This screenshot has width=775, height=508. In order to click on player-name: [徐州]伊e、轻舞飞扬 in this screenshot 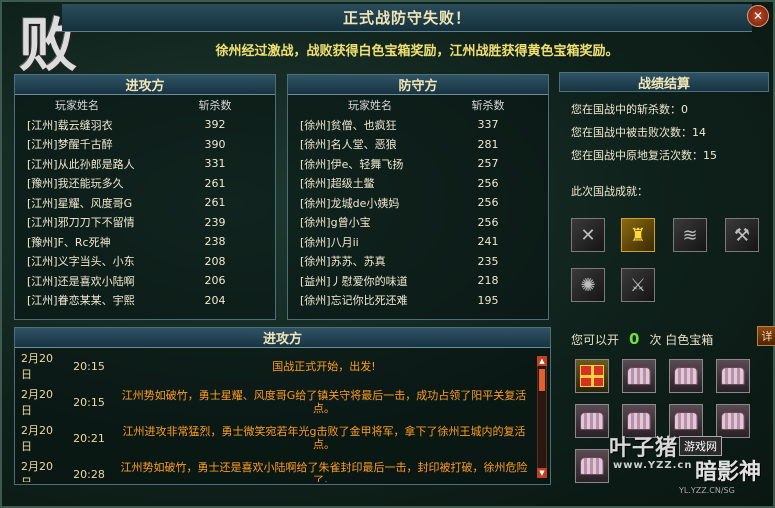, I will do `click(352, 164)`.